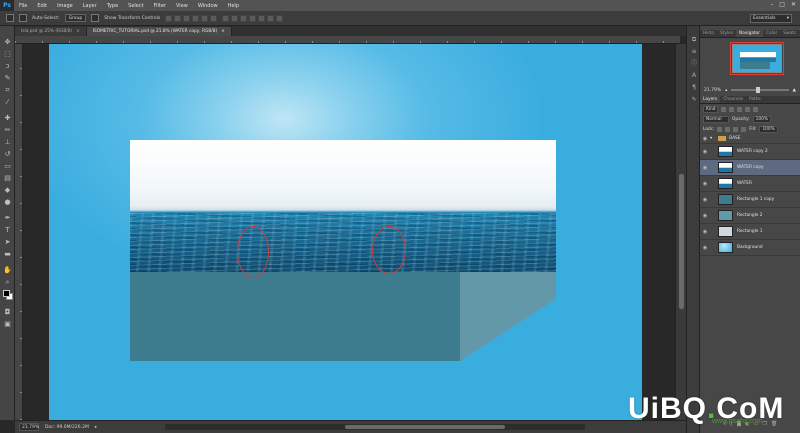 The image size is (800, 433). I want to click on history-panel-icon: ⧉, so click(694, 40).